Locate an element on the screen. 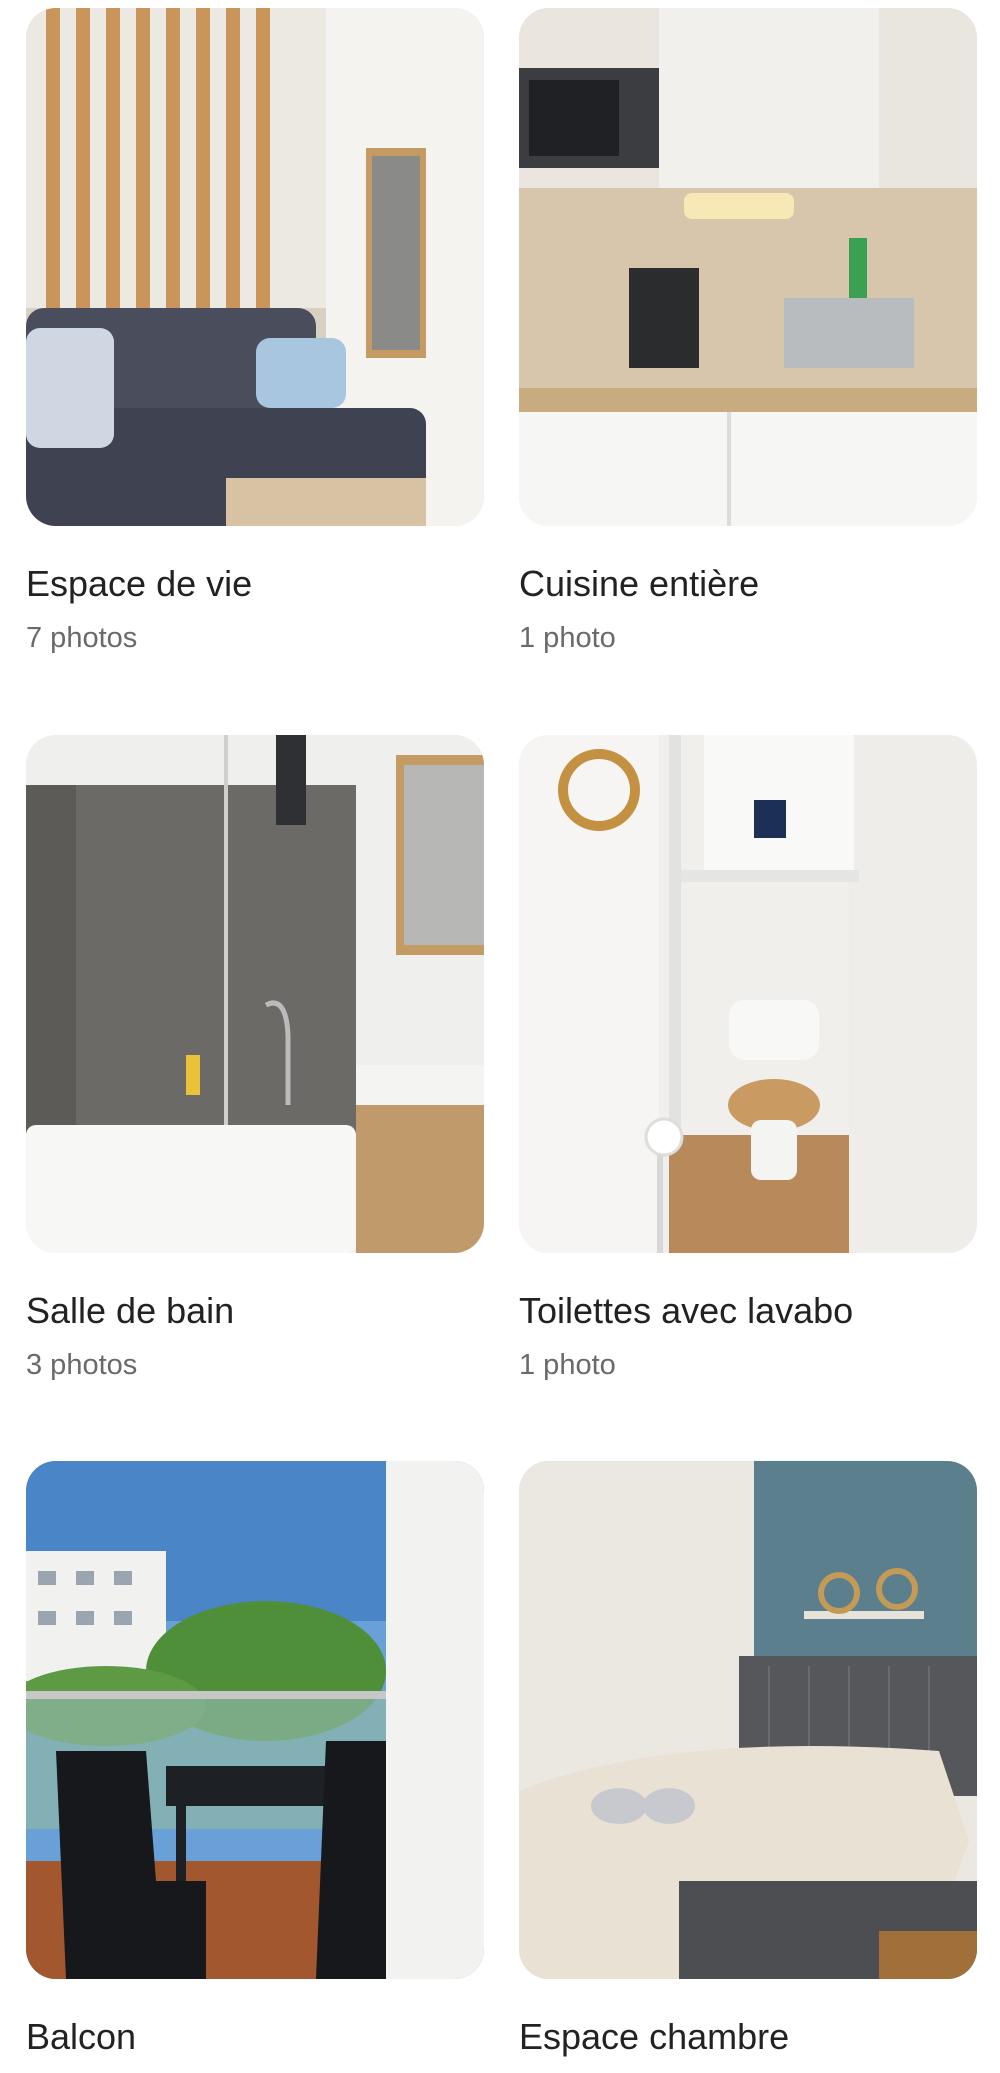 The width and height of the screenshot is (1000, 2073). room-card-bathroom: Salle de bain 3 photos is located at coordinates (255, 1059).